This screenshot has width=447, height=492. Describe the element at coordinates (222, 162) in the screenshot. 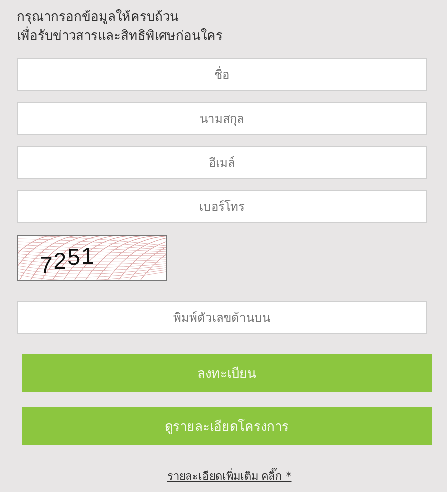

I see `input-field: อีเมล์` at that location.